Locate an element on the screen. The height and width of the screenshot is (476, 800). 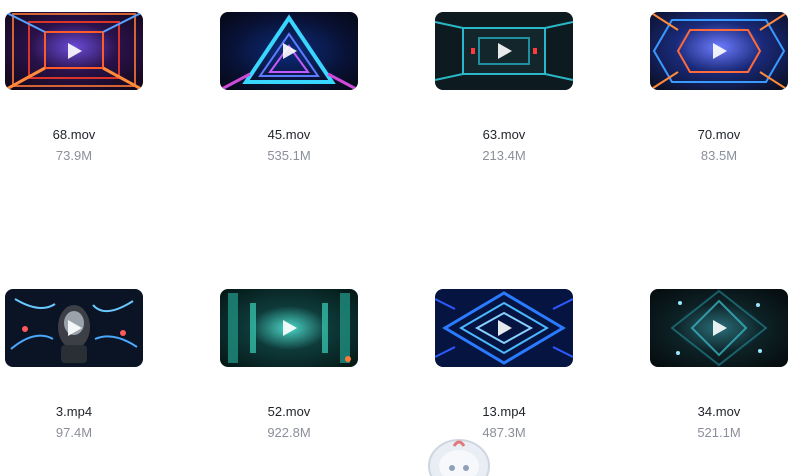
file-name: 3.mp4 is located at coordinates (74, 411).